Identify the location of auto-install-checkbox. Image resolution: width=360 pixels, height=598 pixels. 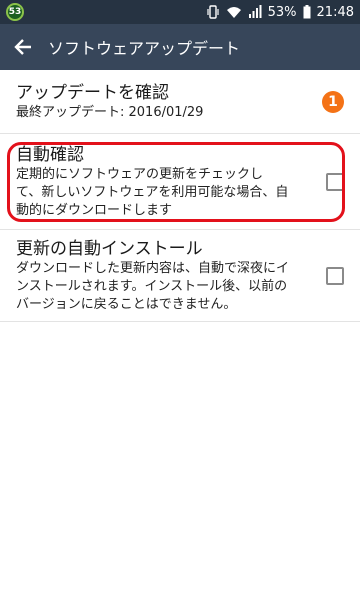
(335, 275).